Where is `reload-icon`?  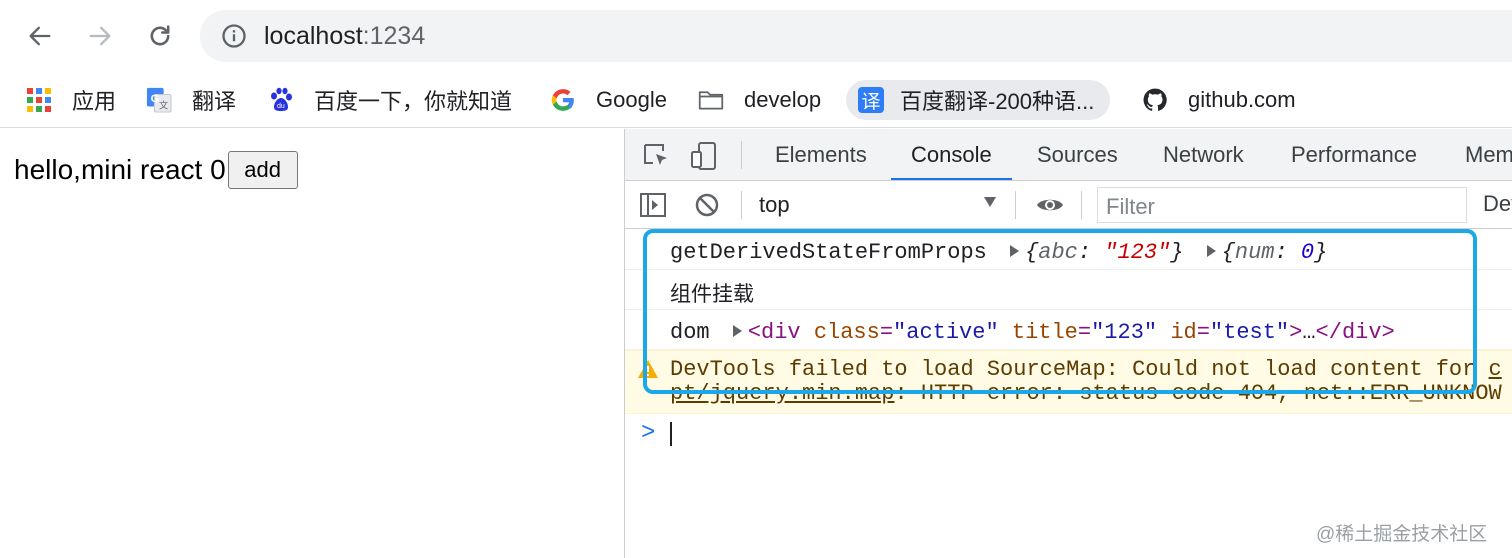 reload-icon is located at coordinates (160, 35).